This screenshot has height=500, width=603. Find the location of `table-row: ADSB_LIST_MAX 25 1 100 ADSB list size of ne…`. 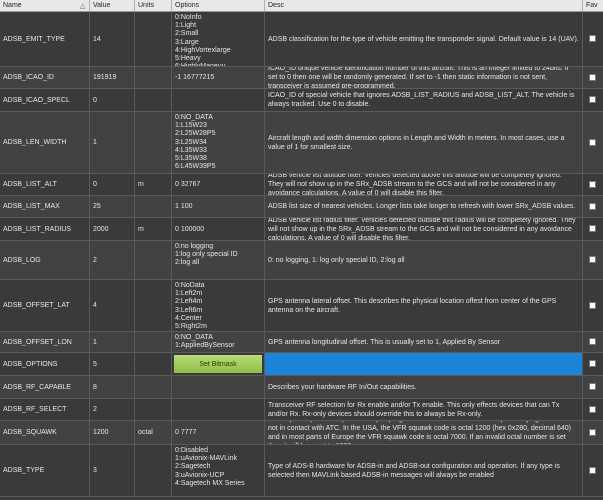

table-row: ADSB_LIST_MAX 25 1 100 ADSB list size of ne… is located at coordinates (301, 207).